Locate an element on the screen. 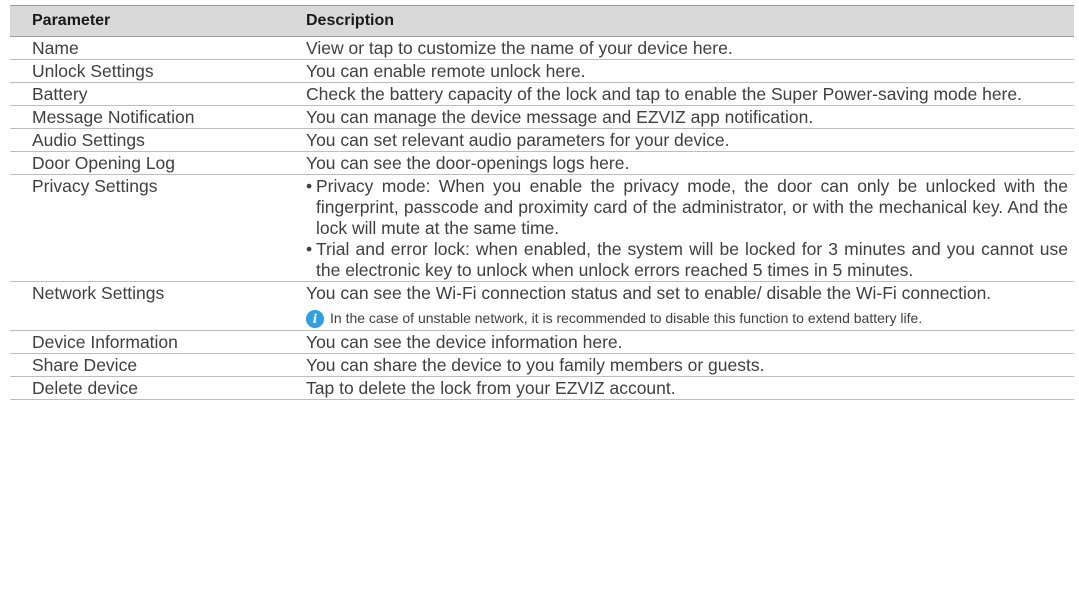 The width and height of the screenshot is (1079, 593). desc-cell: You can see the door-openings logs here. is located at coordinates (687, 163).